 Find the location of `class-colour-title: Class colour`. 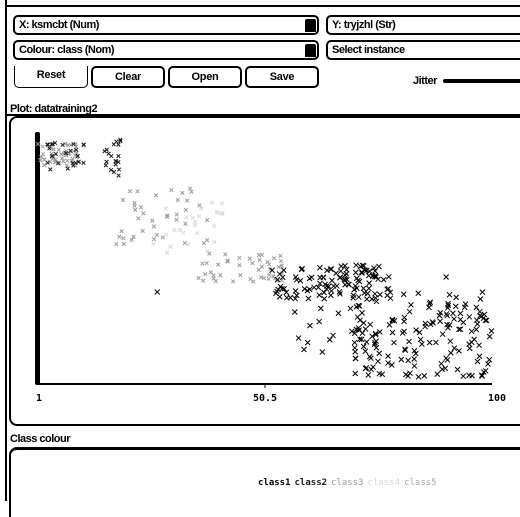

class-colour-title: Class colour is located at coordinates (40, 439).